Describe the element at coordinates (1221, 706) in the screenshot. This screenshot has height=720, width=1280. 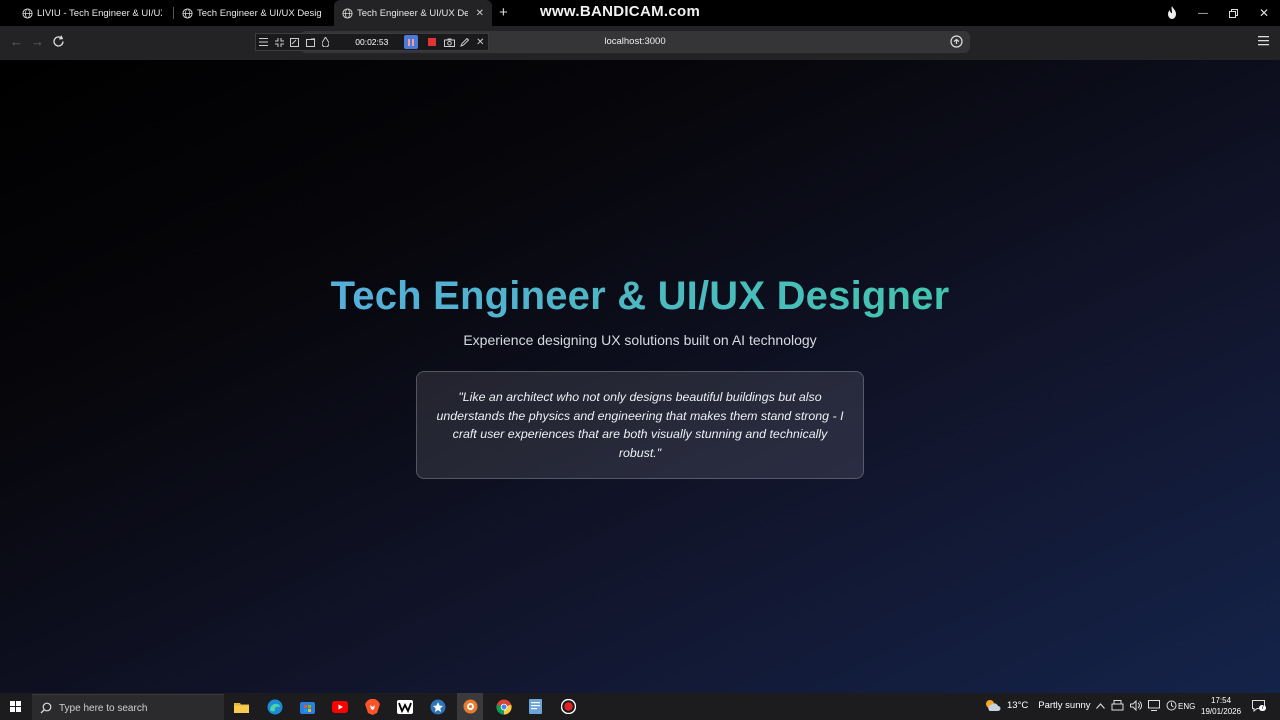
I see `clock: 17:54 19/01/2026` at that location.